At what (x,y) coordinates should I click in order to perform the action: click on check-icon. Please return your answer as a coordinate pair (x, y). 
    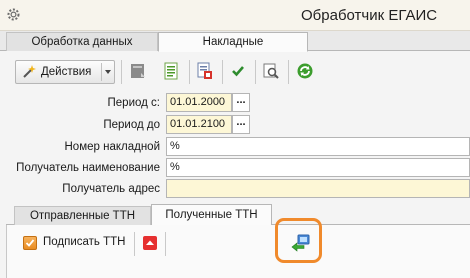
    Looking at the image, I should click on (238, 71).